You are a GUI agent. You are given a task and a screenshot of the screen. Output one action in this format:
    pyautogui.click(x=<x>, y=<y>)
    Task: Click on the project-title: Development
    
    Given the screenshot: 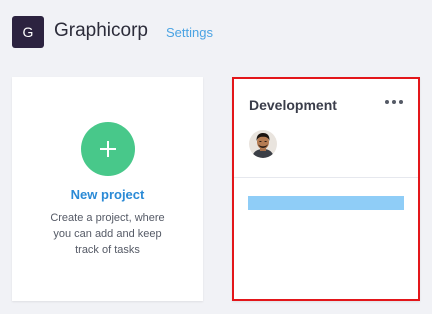 What is the action you would take?
    pyautogui.click(x=293, y=105)
    